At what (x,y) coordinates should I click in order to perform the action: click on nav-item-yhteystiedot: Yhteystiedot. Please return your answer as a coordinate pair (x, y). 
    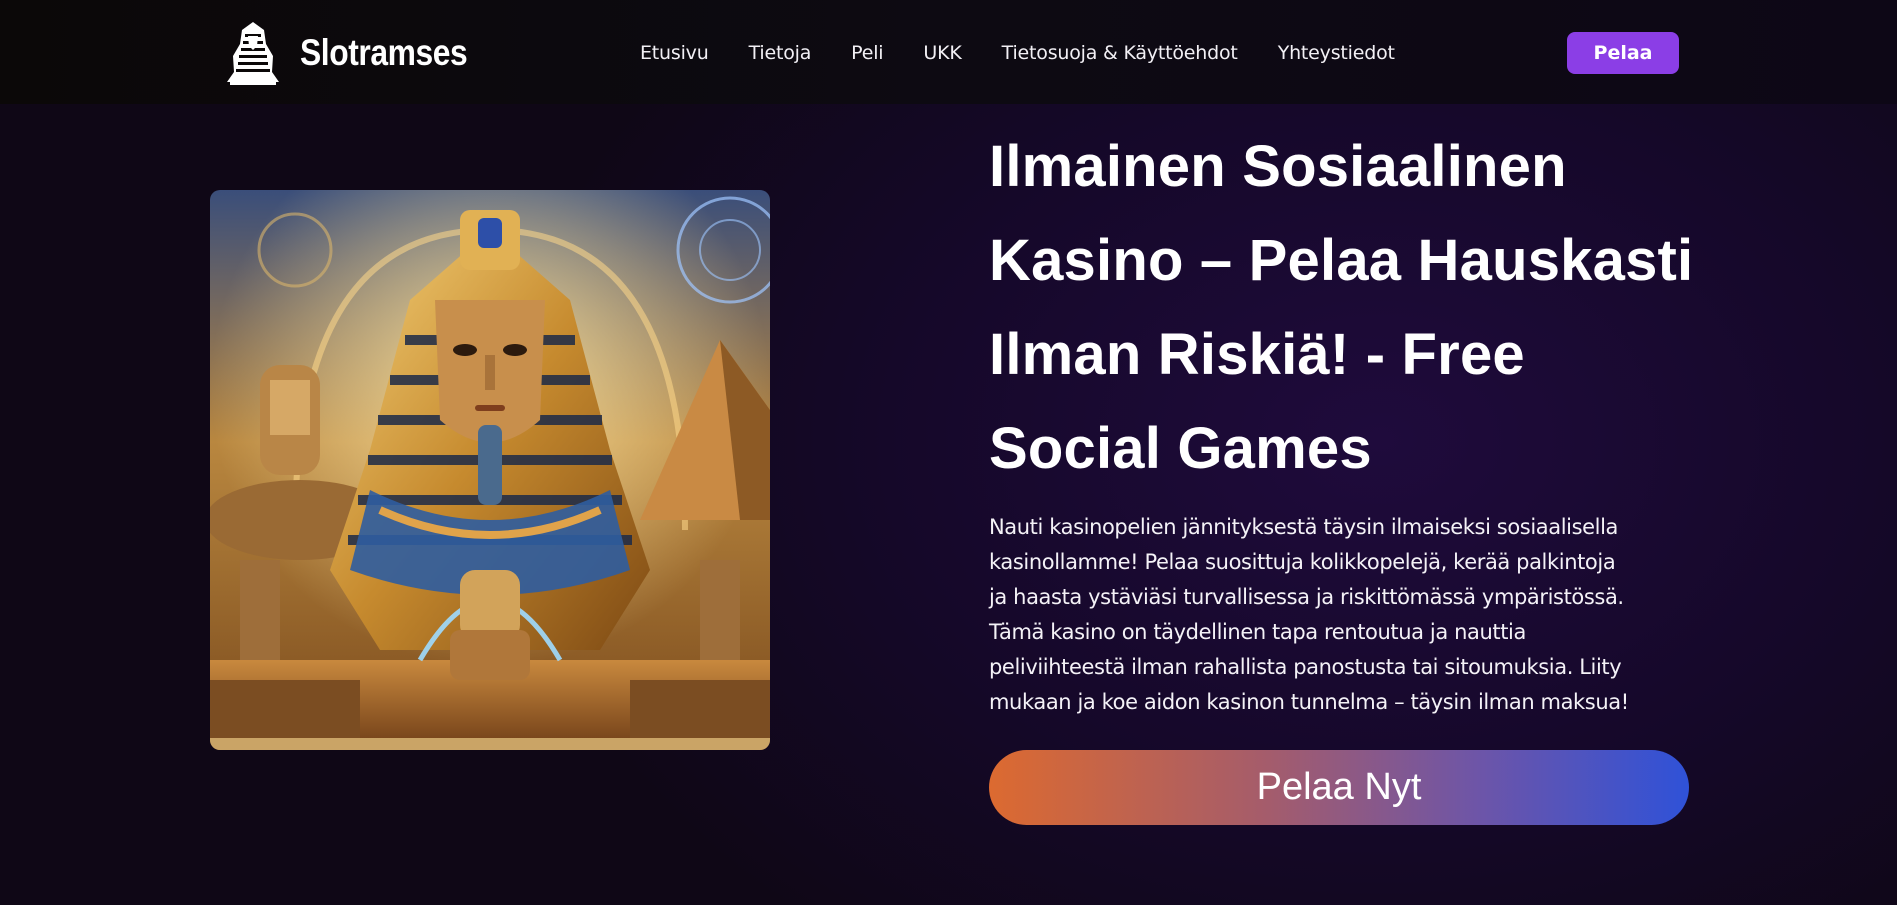
    Looking at the image, I should click on (1336, 53).